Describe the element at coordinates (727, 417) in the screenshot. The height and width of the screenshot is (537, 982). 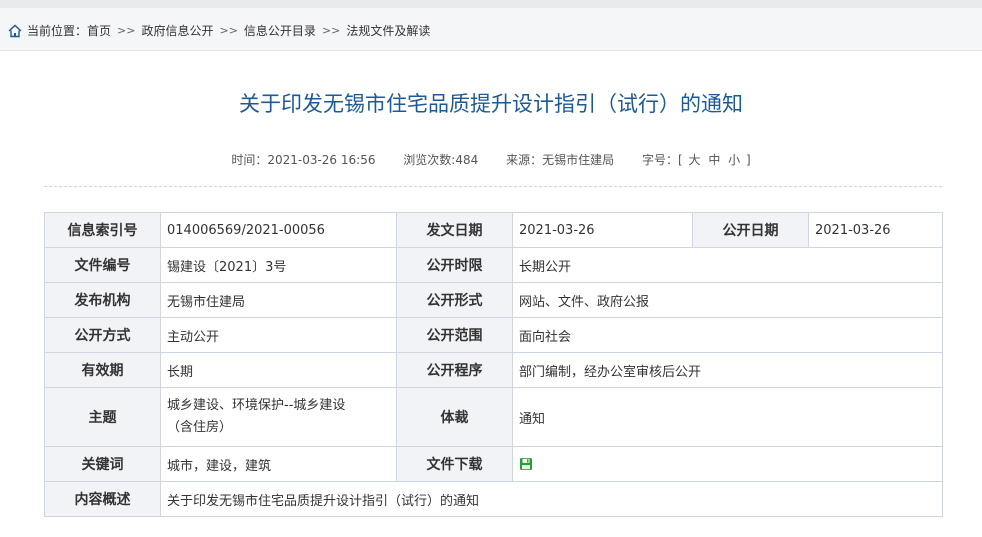
I see `genre-value: 通知` at that location.